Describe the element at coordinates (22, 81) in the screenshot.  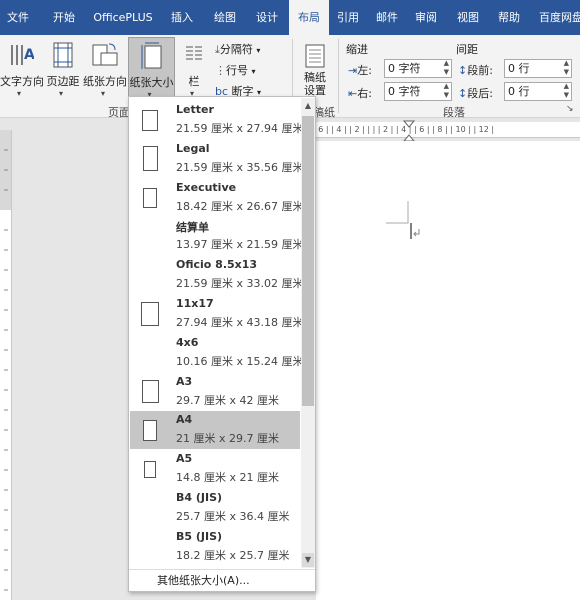
I see `text-direction-label: 文字方向` at that location.